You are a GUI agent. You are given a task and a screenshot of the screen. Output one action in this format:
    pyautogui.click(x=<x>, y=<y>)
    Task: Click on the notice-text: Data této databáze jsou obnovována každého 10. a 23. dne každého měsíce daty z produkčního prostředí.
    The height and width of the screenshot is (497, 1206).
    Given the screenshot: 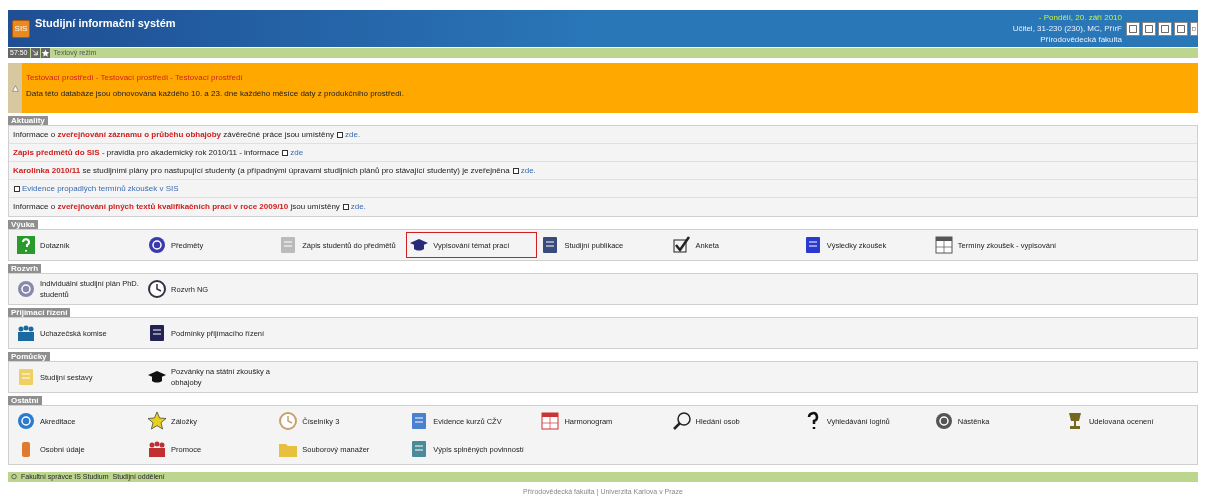 What is the action you would take?
    pyautogui.click(x=215, y=94)
    